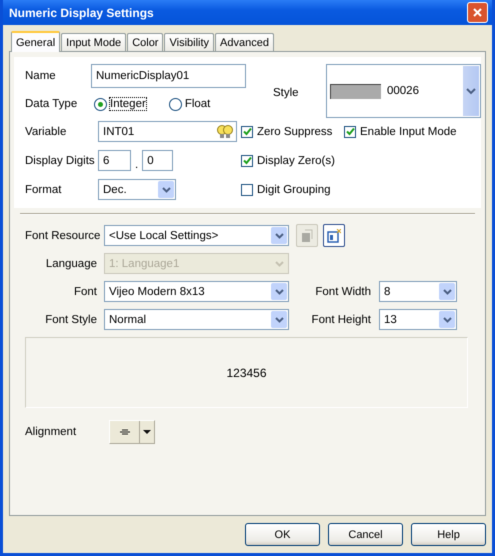 The width and height of the screenshot is (495, 556). Describe the element at coordinates (128, 104) in the screenshot. I see `radio-label: Integer` at that location.